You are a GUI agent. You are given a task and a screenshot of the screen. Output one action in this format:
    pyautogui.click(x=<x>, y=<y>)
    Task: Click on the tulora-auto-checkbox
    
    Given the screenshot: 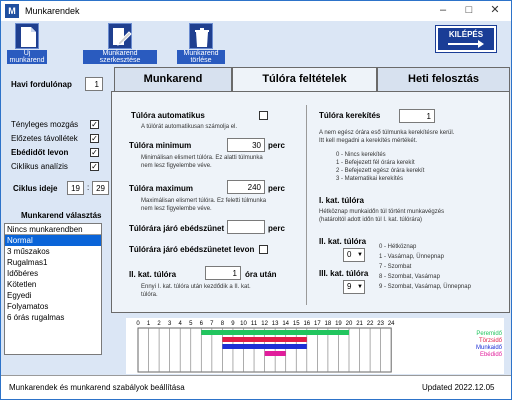 What is the action you would take?
    pyautogui.click(x=263, y=115)
    